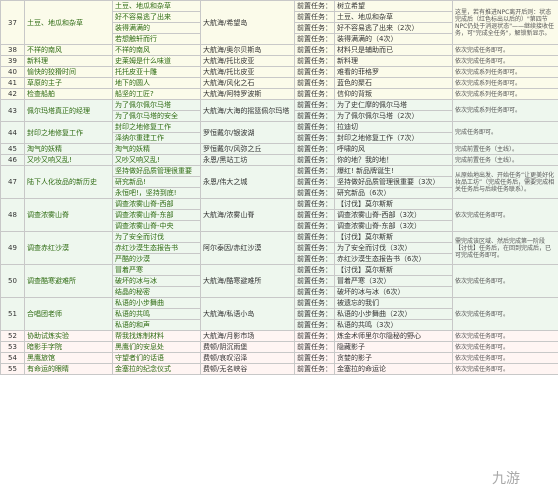  What do you see at coordinates (393, 215) in the screenshot?
I see `prerequisite-quest: 调查浓雾山脊-西部（3次）` at bounding box center [393, 215].